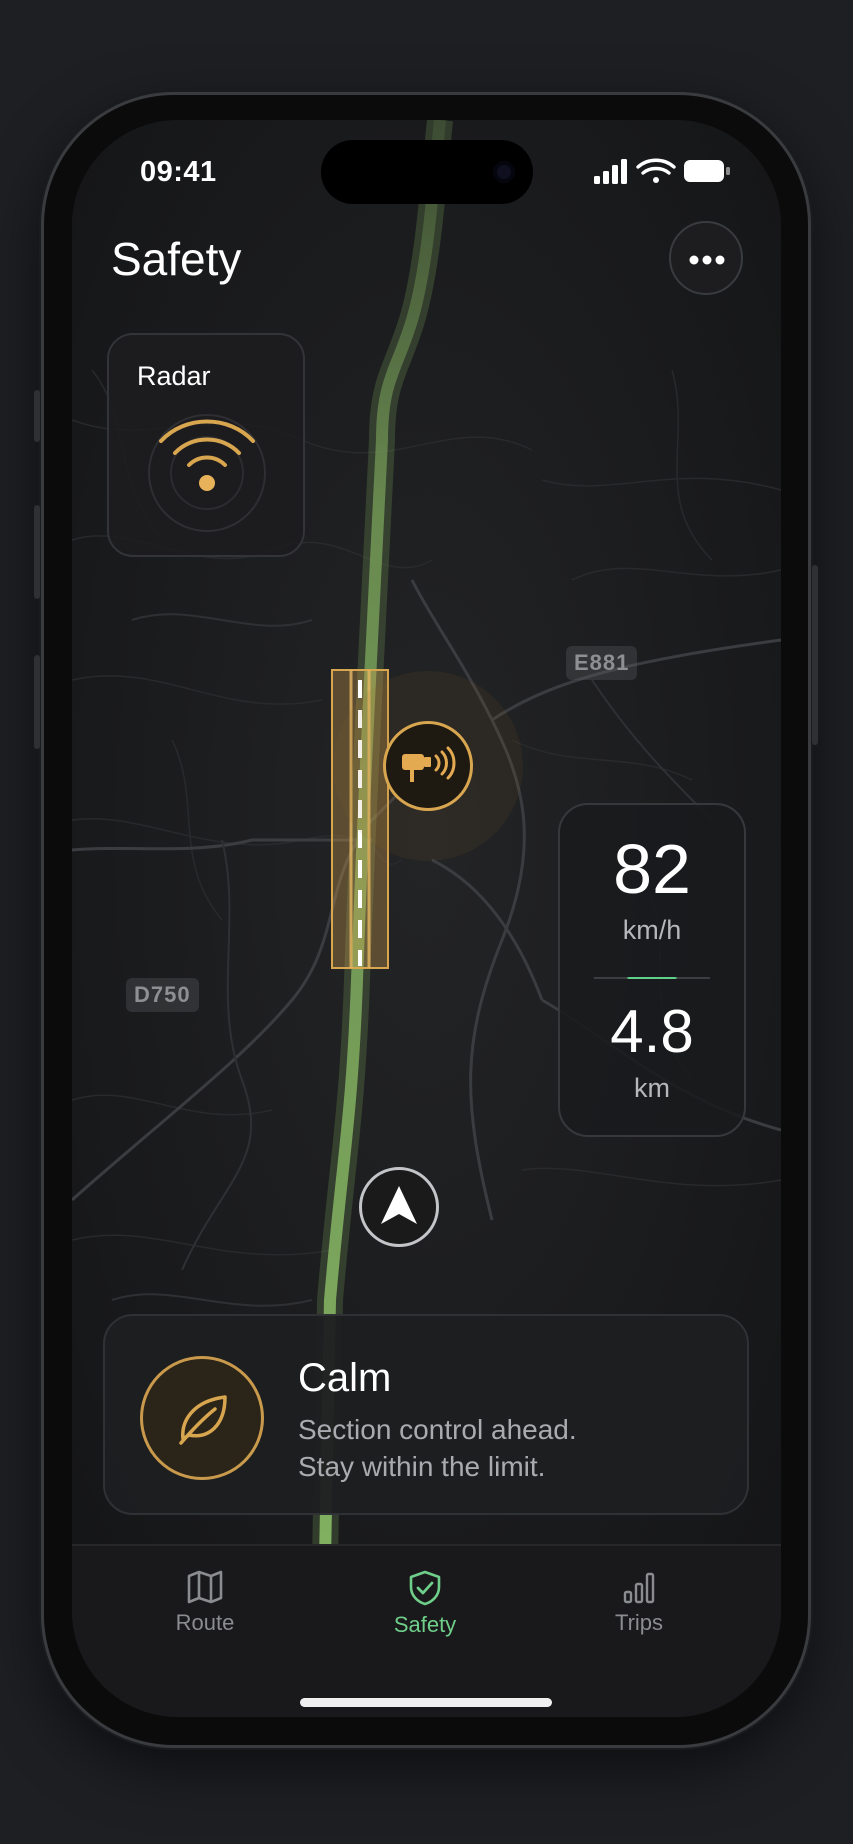 Image resolution: width=853 pixels, height=1844 pixels. Describe the element at coordinates (656, 170) in the screenshot. I see `wifi-icon` at that location.